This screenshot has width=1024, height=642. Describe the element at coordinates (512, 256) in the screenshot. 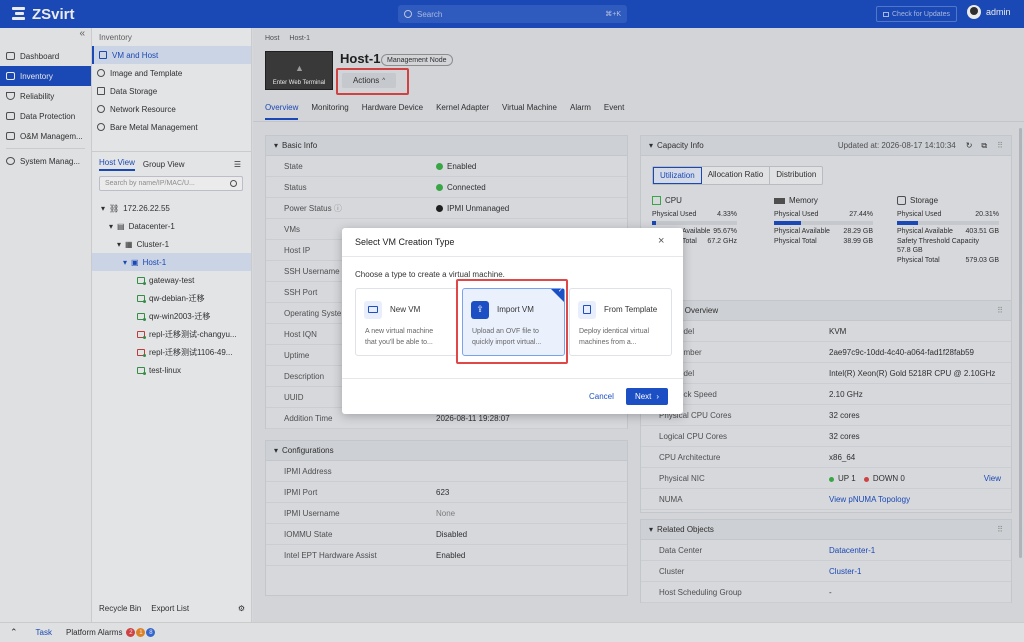

I see `header-divider` at that location.